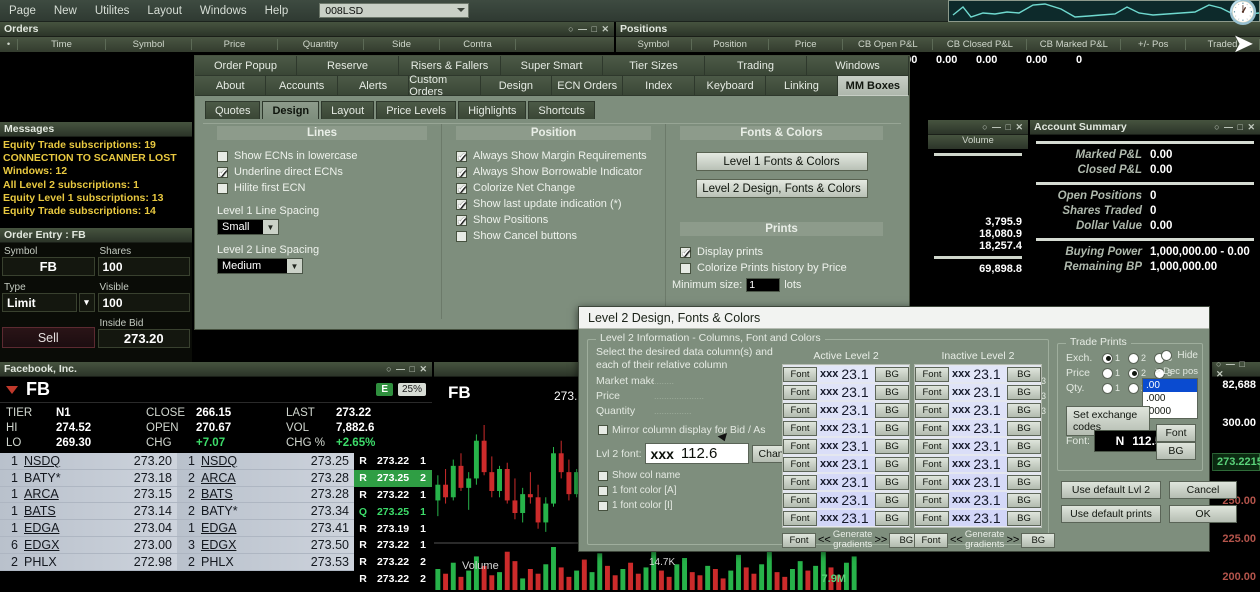  Describe the element at coordinates (322, 172) in the screenshot. I see `lines-checkbox: Underline direct ECNs` at that location.